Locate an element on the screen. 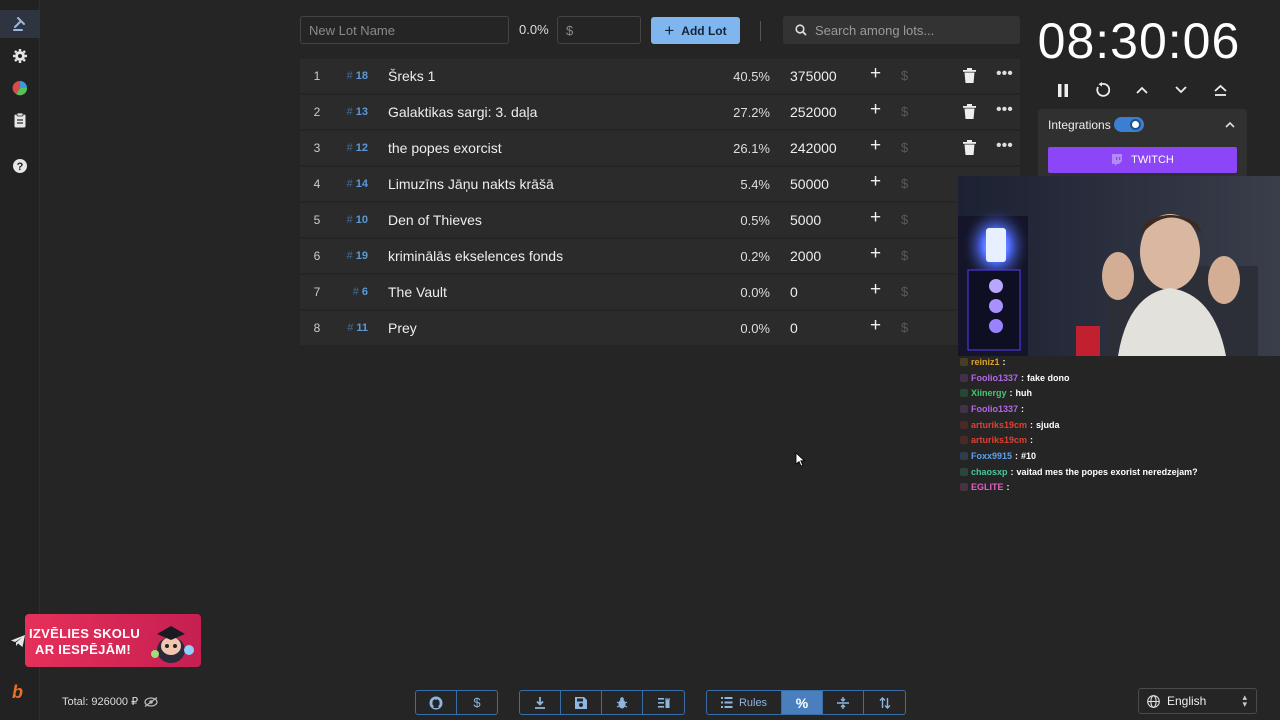  search-input is located at coordinates (910, 30).